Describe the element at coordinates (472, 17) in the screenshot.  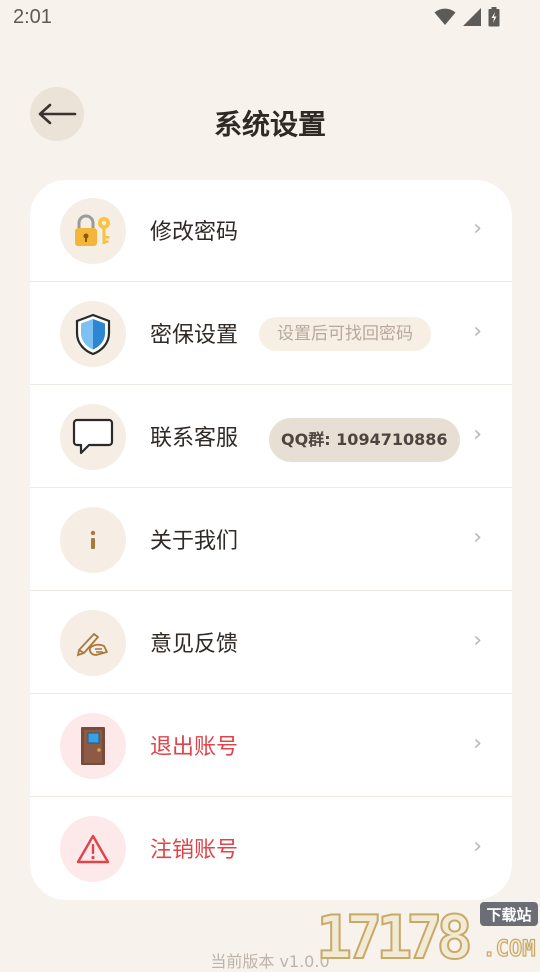
I see `signal-icon` at that location.